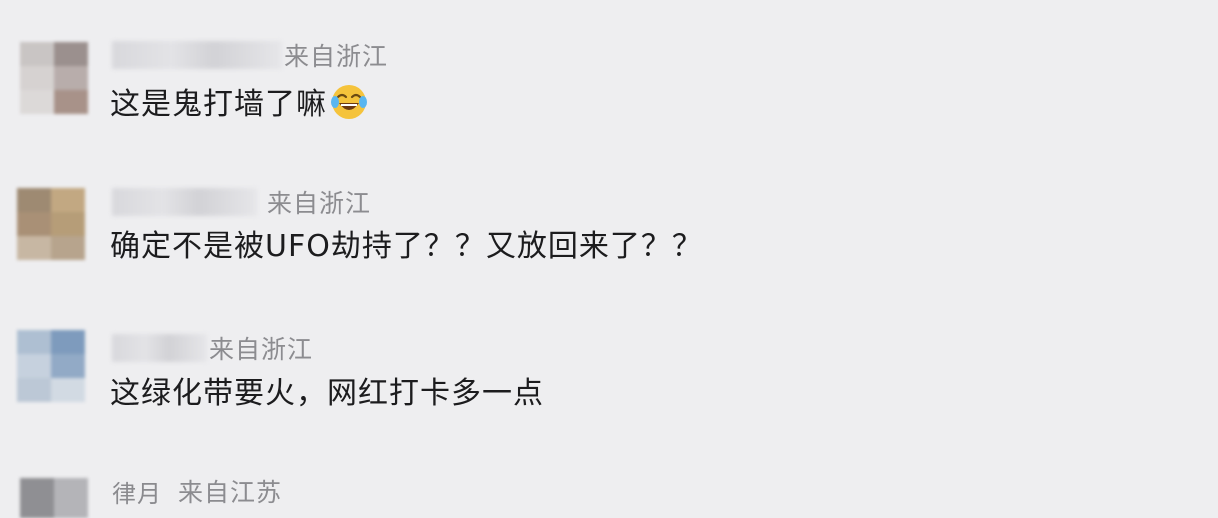  I want to click on comment-text: 这是鬼打墙了嘛, so click(239, 103).